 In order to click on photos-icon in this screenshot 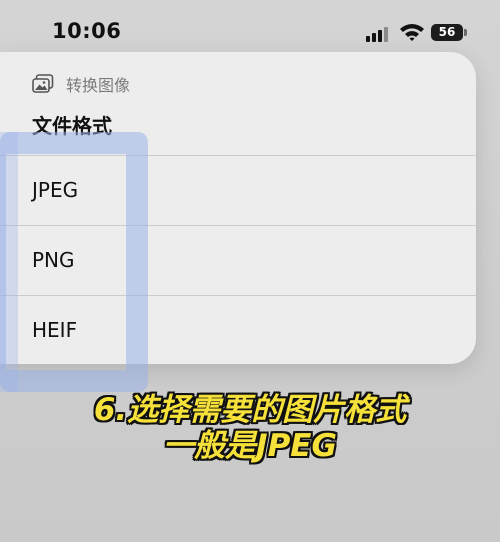, I will do `click(43, 83)`.